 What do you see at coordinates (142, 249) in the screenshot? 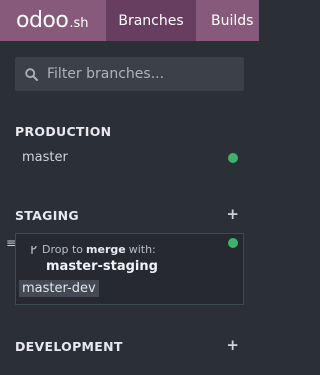
I see `drop-hint-suffix: with:` at bounding box center [142, 249].